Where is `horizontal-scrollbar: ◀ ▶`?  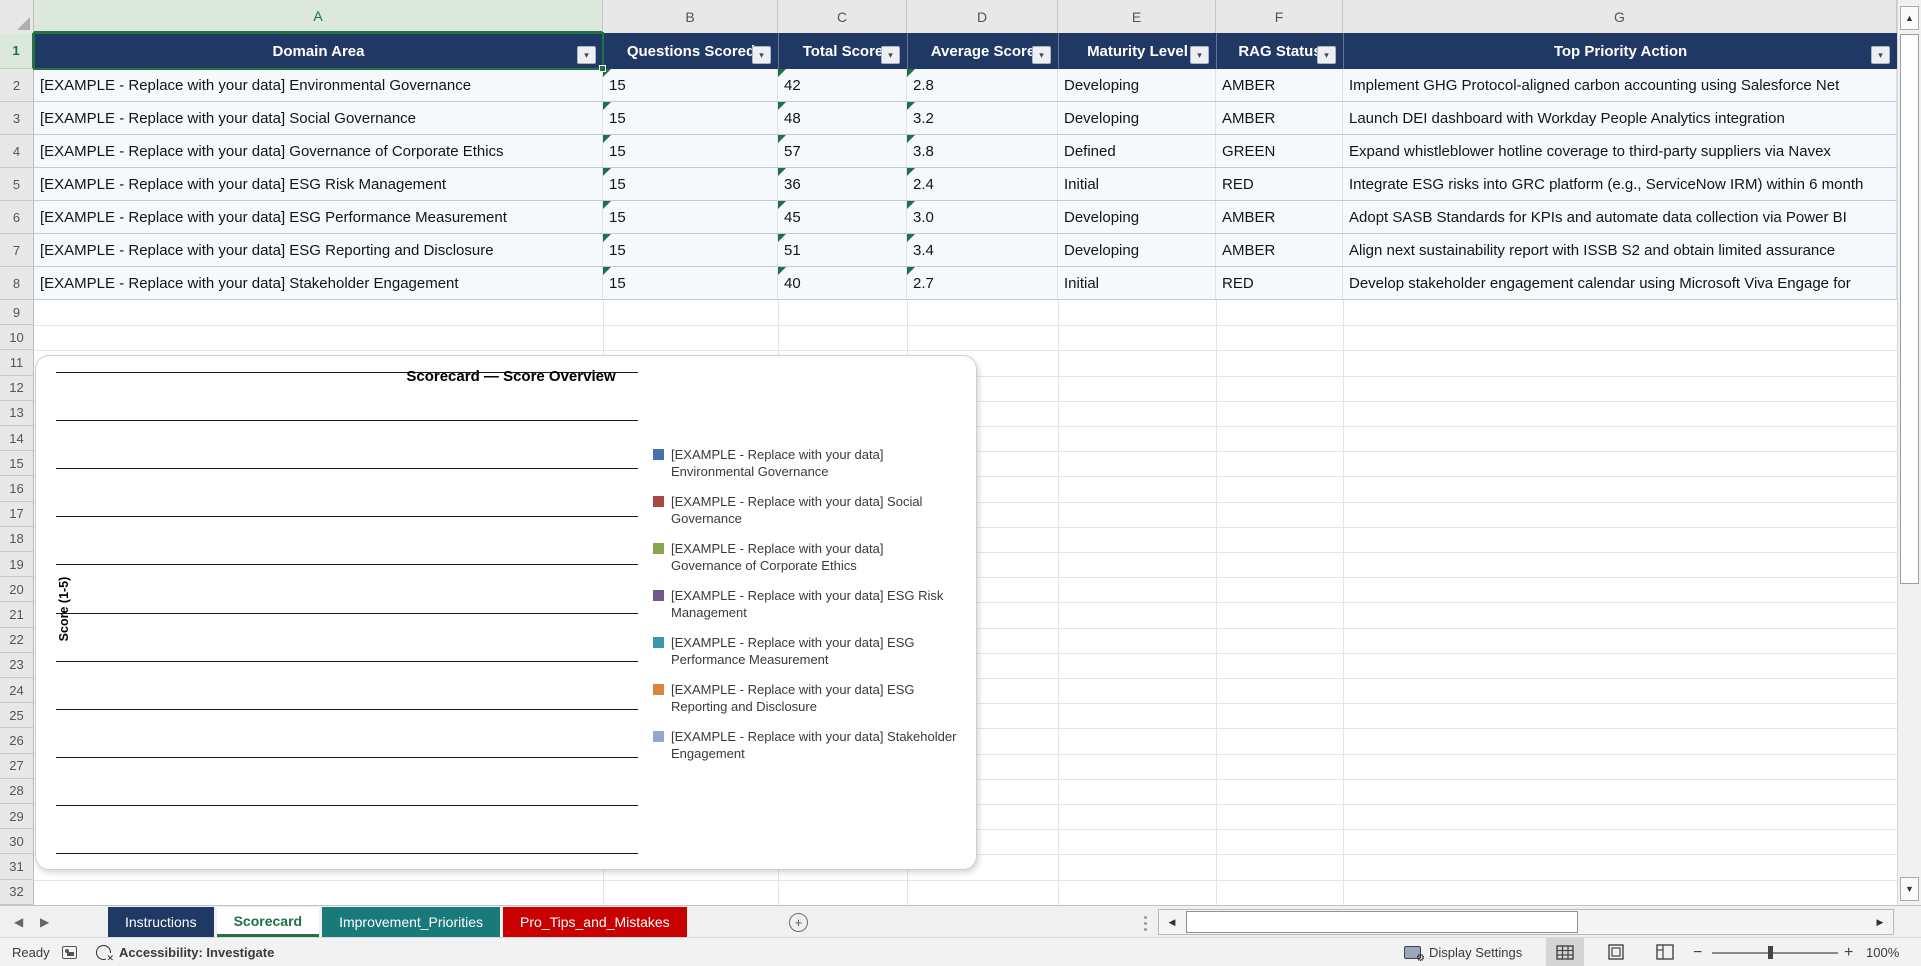 horizontal-scrollbar: ◀ ▶ is located at coordinates (1526, 922).